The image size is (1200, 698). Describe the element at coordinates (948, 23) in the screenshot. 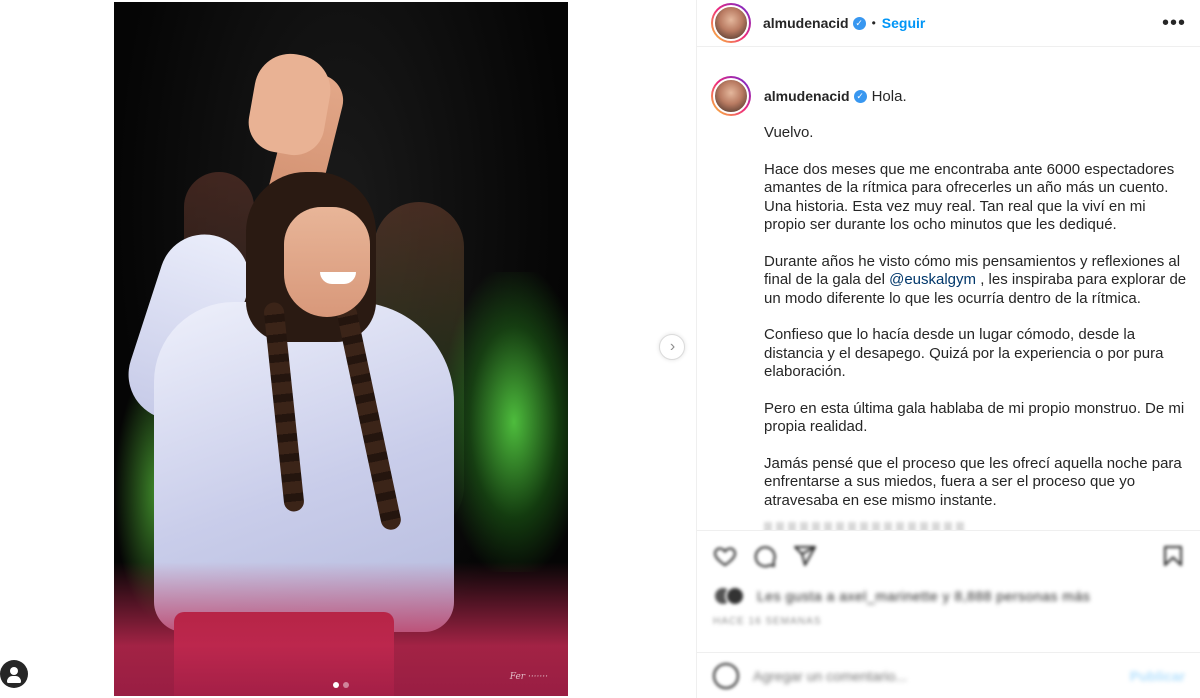

I see `post-header: almudenacid ✓ • Seguir •••` at that location.